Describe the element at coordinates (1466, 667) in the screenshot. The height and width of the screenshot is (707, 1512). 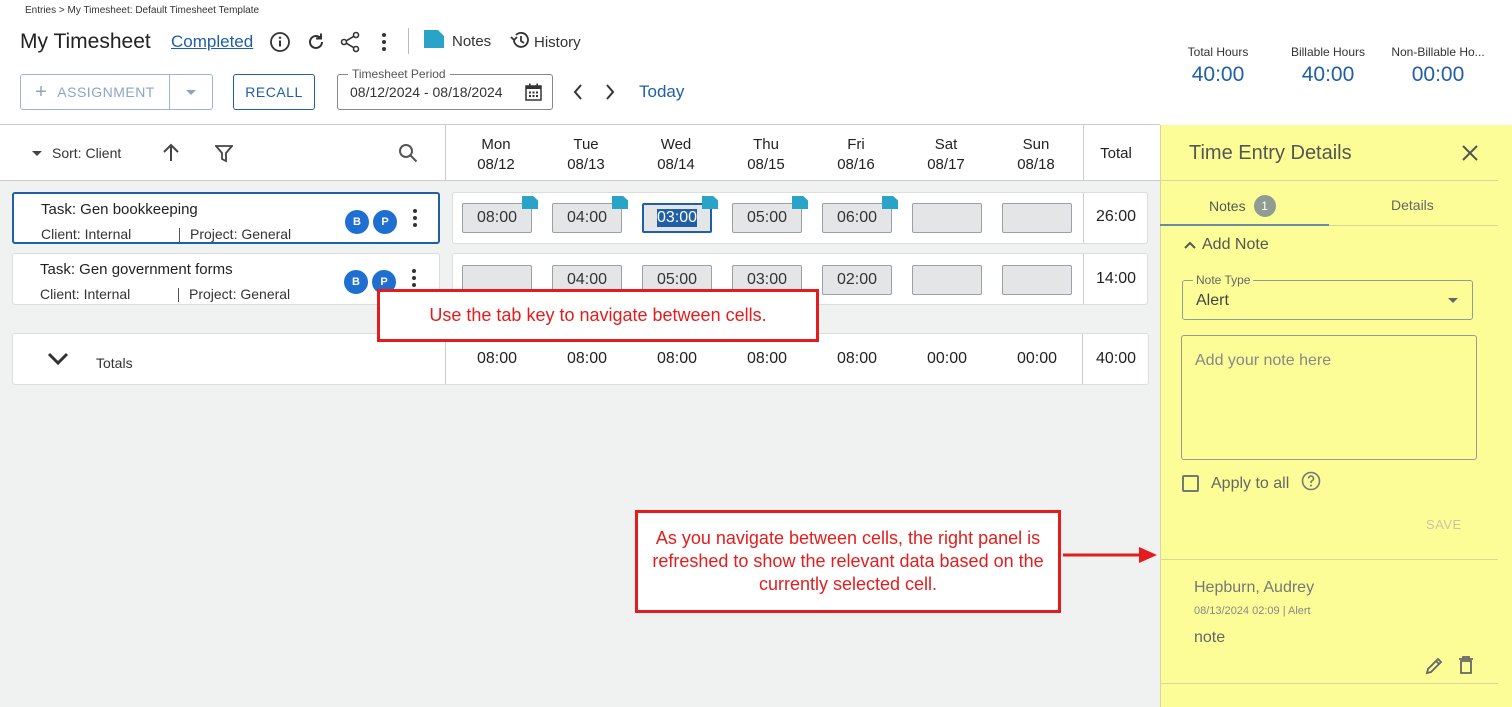
I see `trash-icon` at that location.